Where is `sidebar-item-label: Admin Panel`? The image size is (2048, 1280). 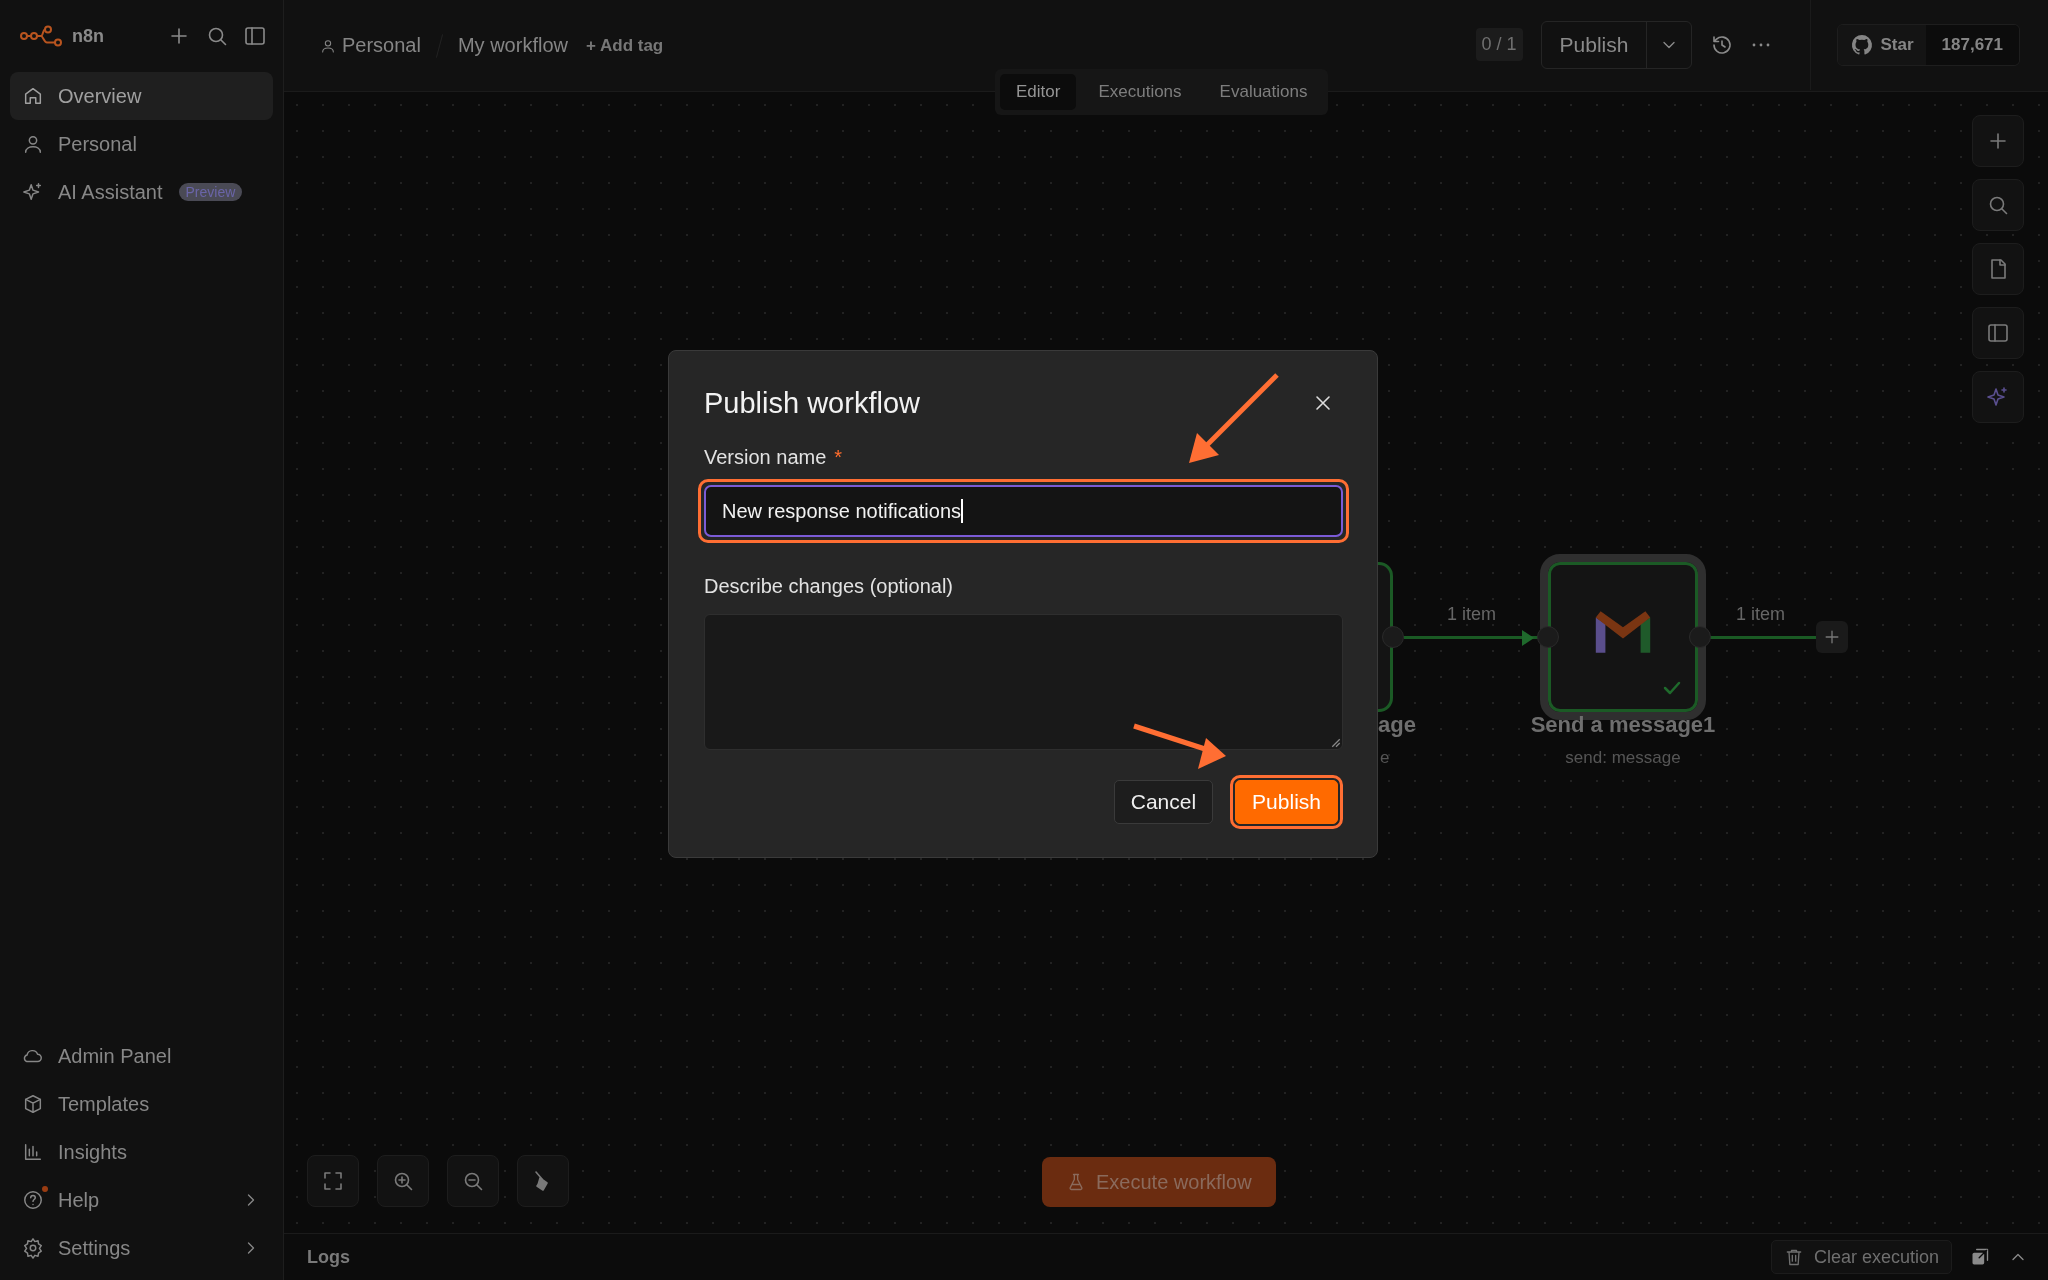
sidebar-item-label: Admin Panel is located at coordinates (115, 1056).